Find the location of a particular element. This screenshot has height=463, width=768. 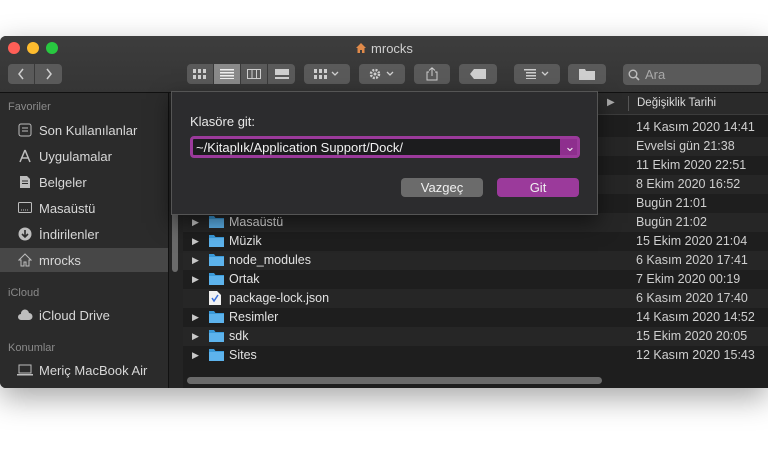

file-date: 12 Kasım 2020 15:43 is located at coordinates (695, 355).